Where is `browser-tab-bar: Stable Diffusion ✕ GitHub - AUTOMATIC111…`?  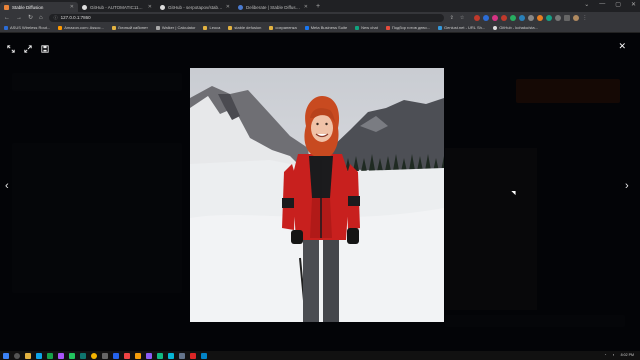
browser-tab-bar: Stable Diffusion ✕ GitHub - AUTOMATIC111… is located at coordinates (320, 6).